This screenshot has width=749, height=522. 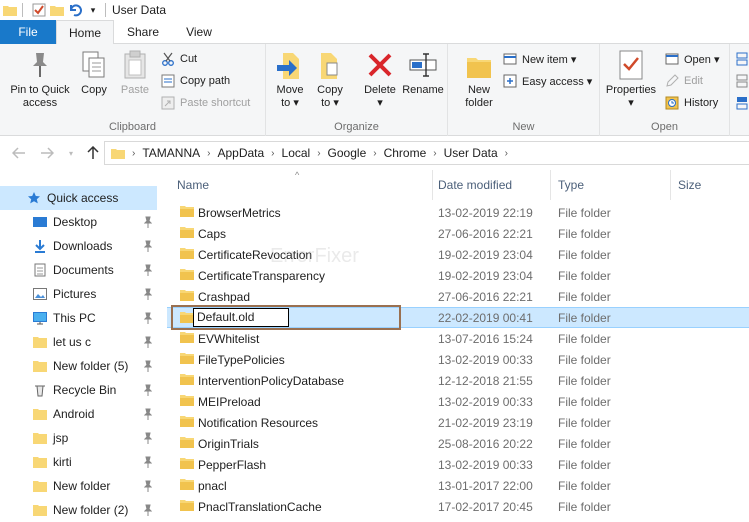 What do you see at coordinates (143, 32) in the screenshot?
I see `tab-share: Share` at bounding box center [143, 32].